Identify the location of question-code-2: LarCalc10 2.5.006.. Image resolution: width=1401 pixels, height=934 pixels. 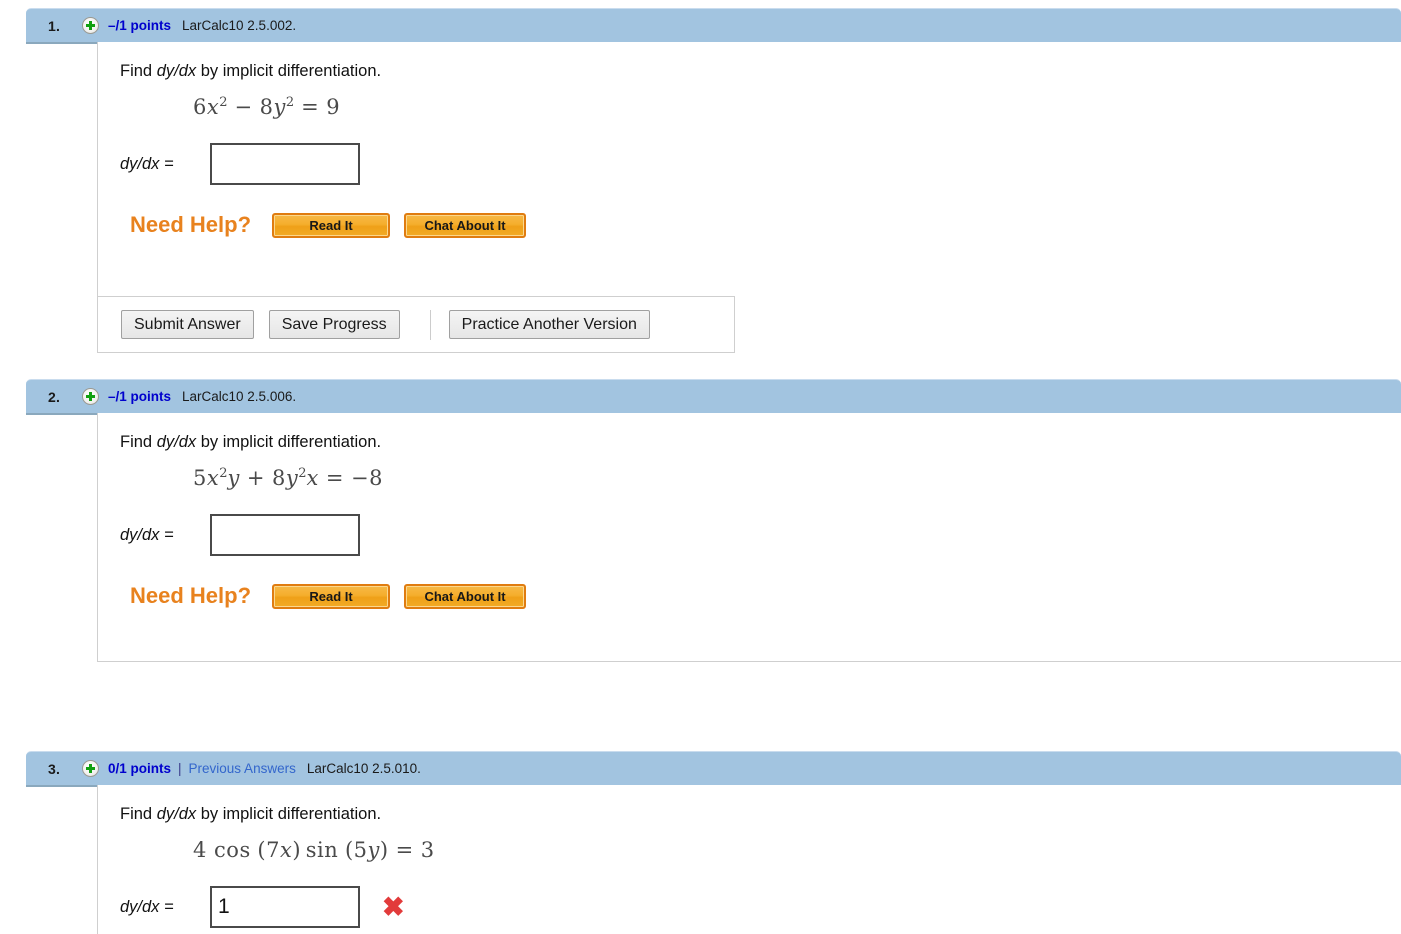
(239, 396).